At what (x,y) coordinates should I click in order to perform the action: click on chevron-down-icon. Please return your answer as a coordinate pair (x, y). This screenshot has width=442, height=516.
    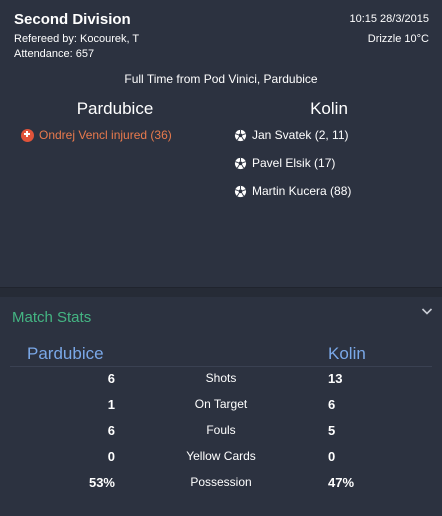
    Looking at the image, I should click on (427, 311).